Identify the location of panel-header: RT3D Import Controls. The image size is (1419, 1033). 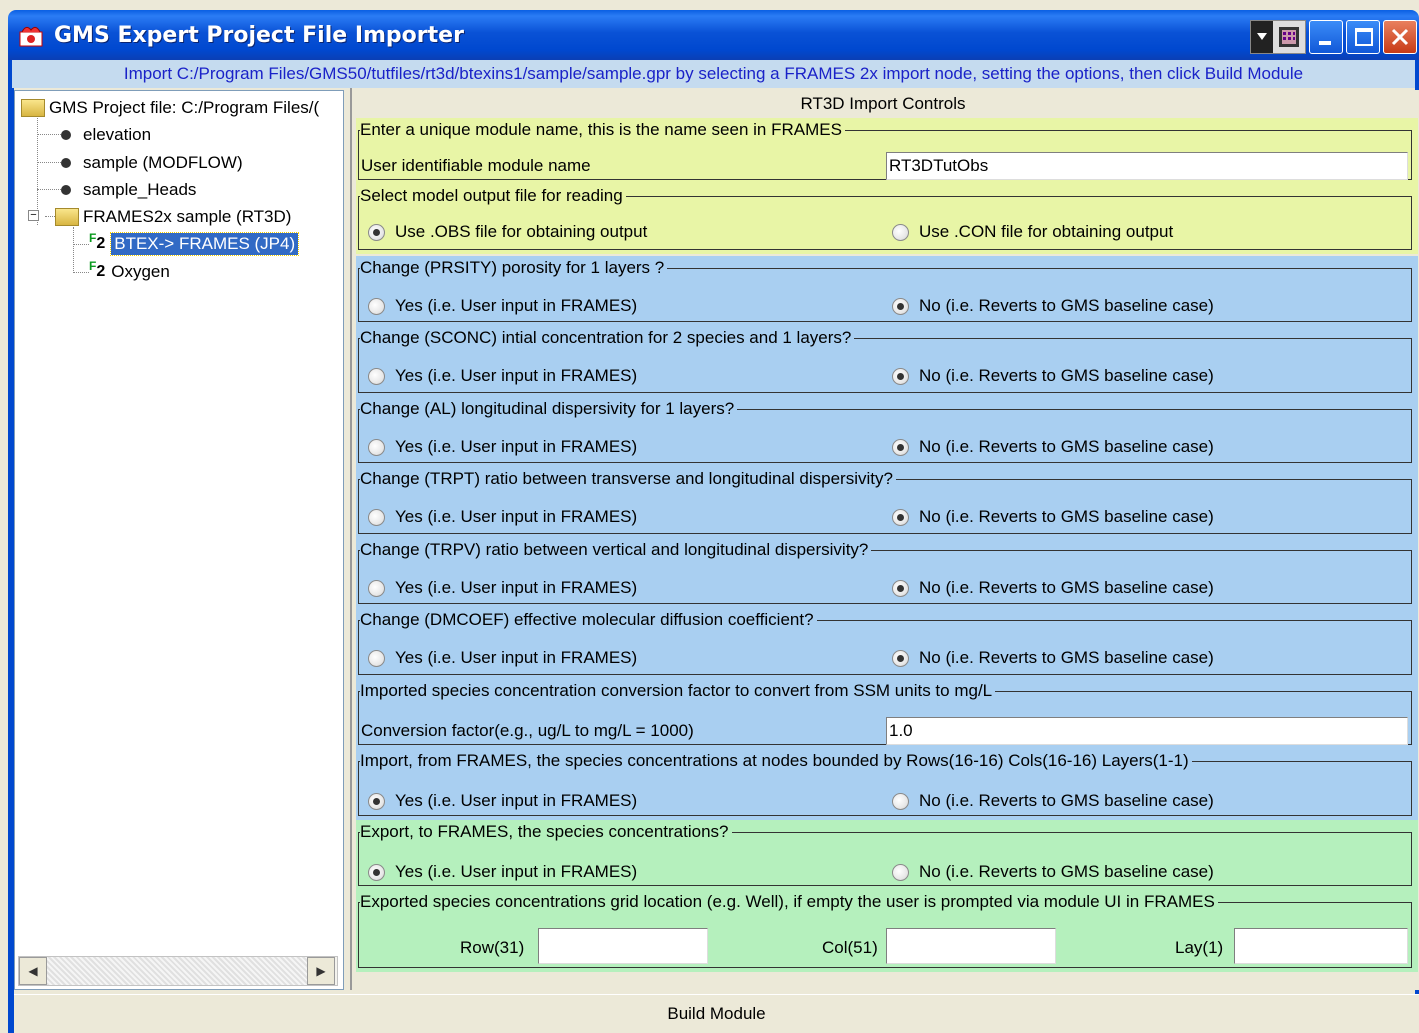
(883, 103).